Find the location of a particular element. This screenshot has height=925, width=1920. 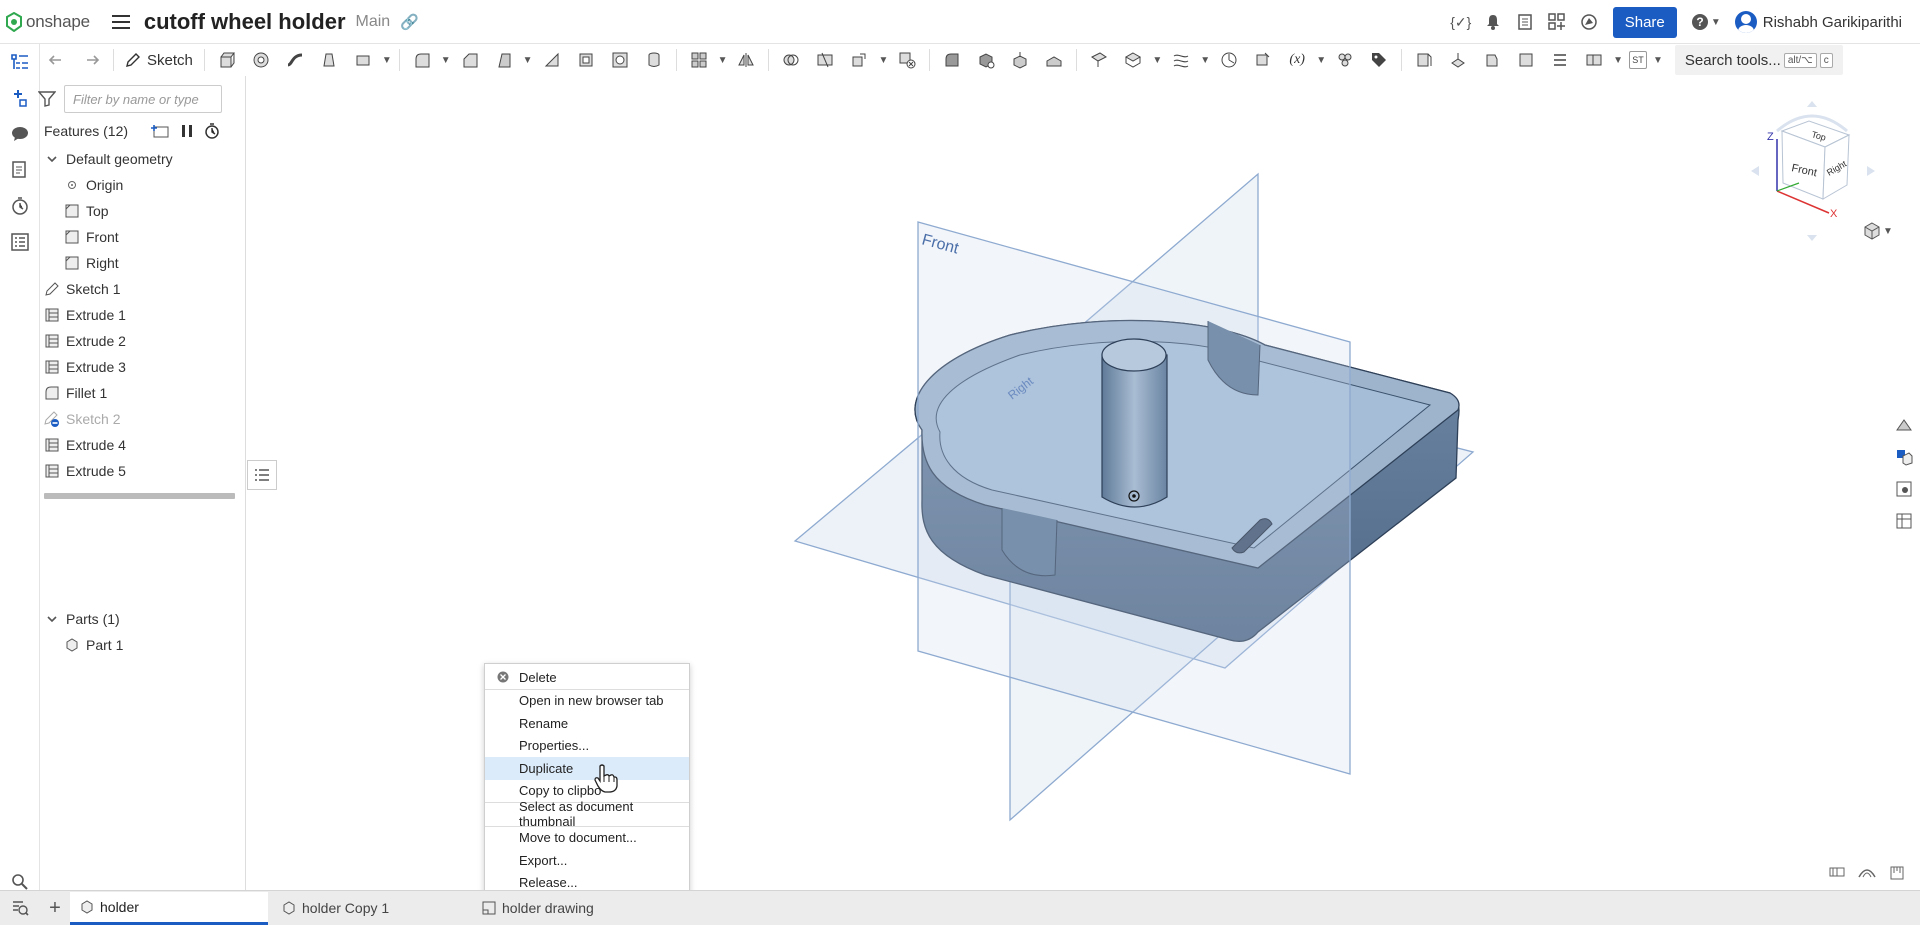

learning-center-icon is located at coordinates (1589, 22).